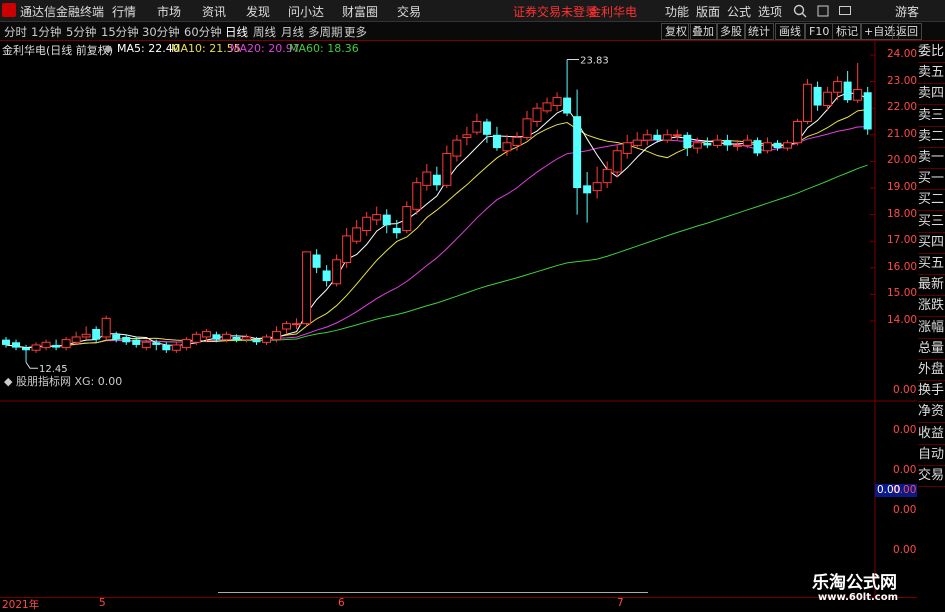  Describe the element at coordinates (46, 32) in the screenshot. I see `period-1min: 1分钟` at that location.